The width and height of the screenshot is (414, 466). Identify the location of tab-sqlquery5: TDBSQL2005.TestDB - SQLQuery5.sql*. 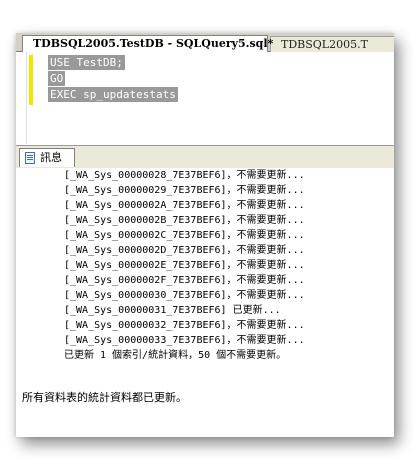
(147, 43).